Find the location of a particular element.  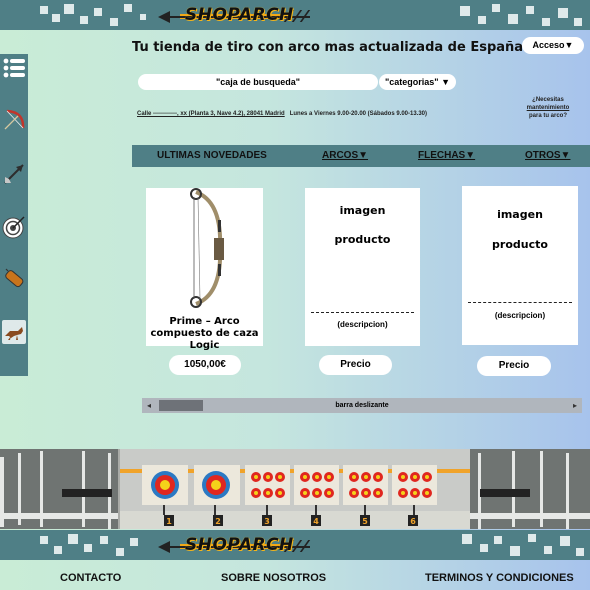

access-dropdown: Acceso▼ is located at coordinates (553, 45).